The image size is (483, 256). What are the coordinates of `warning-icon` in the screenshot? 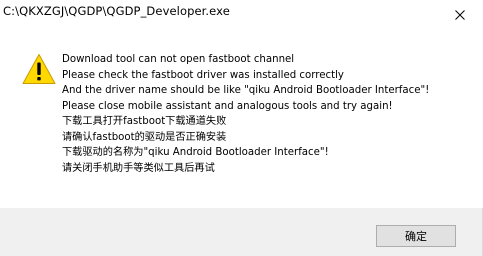 It's located at (39, 69).